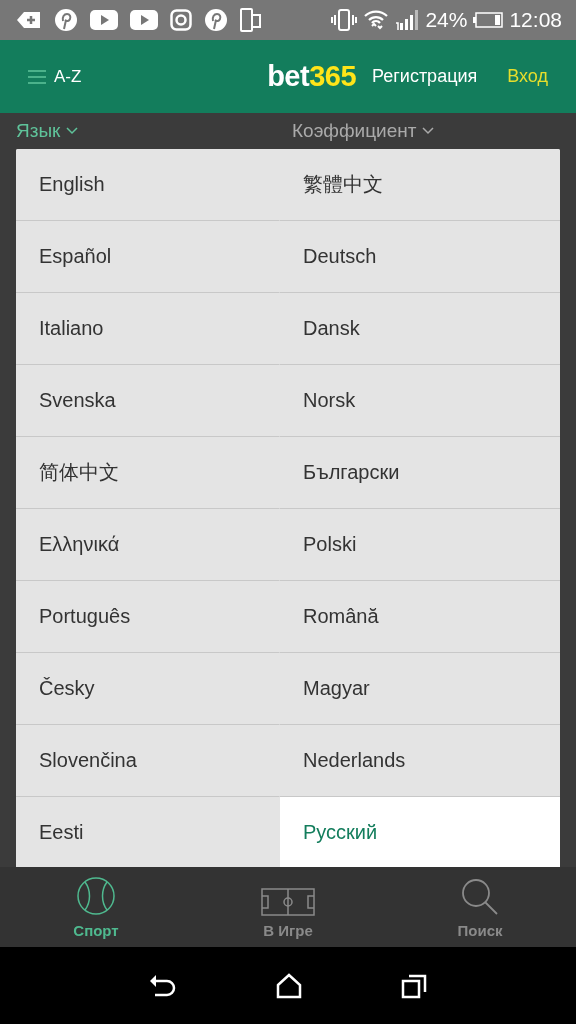 The height and width of the screenshot is (1024, 576). Describe the element at coordinates (288, 902) in the screenshot. I see `pitch-icon` at that location.